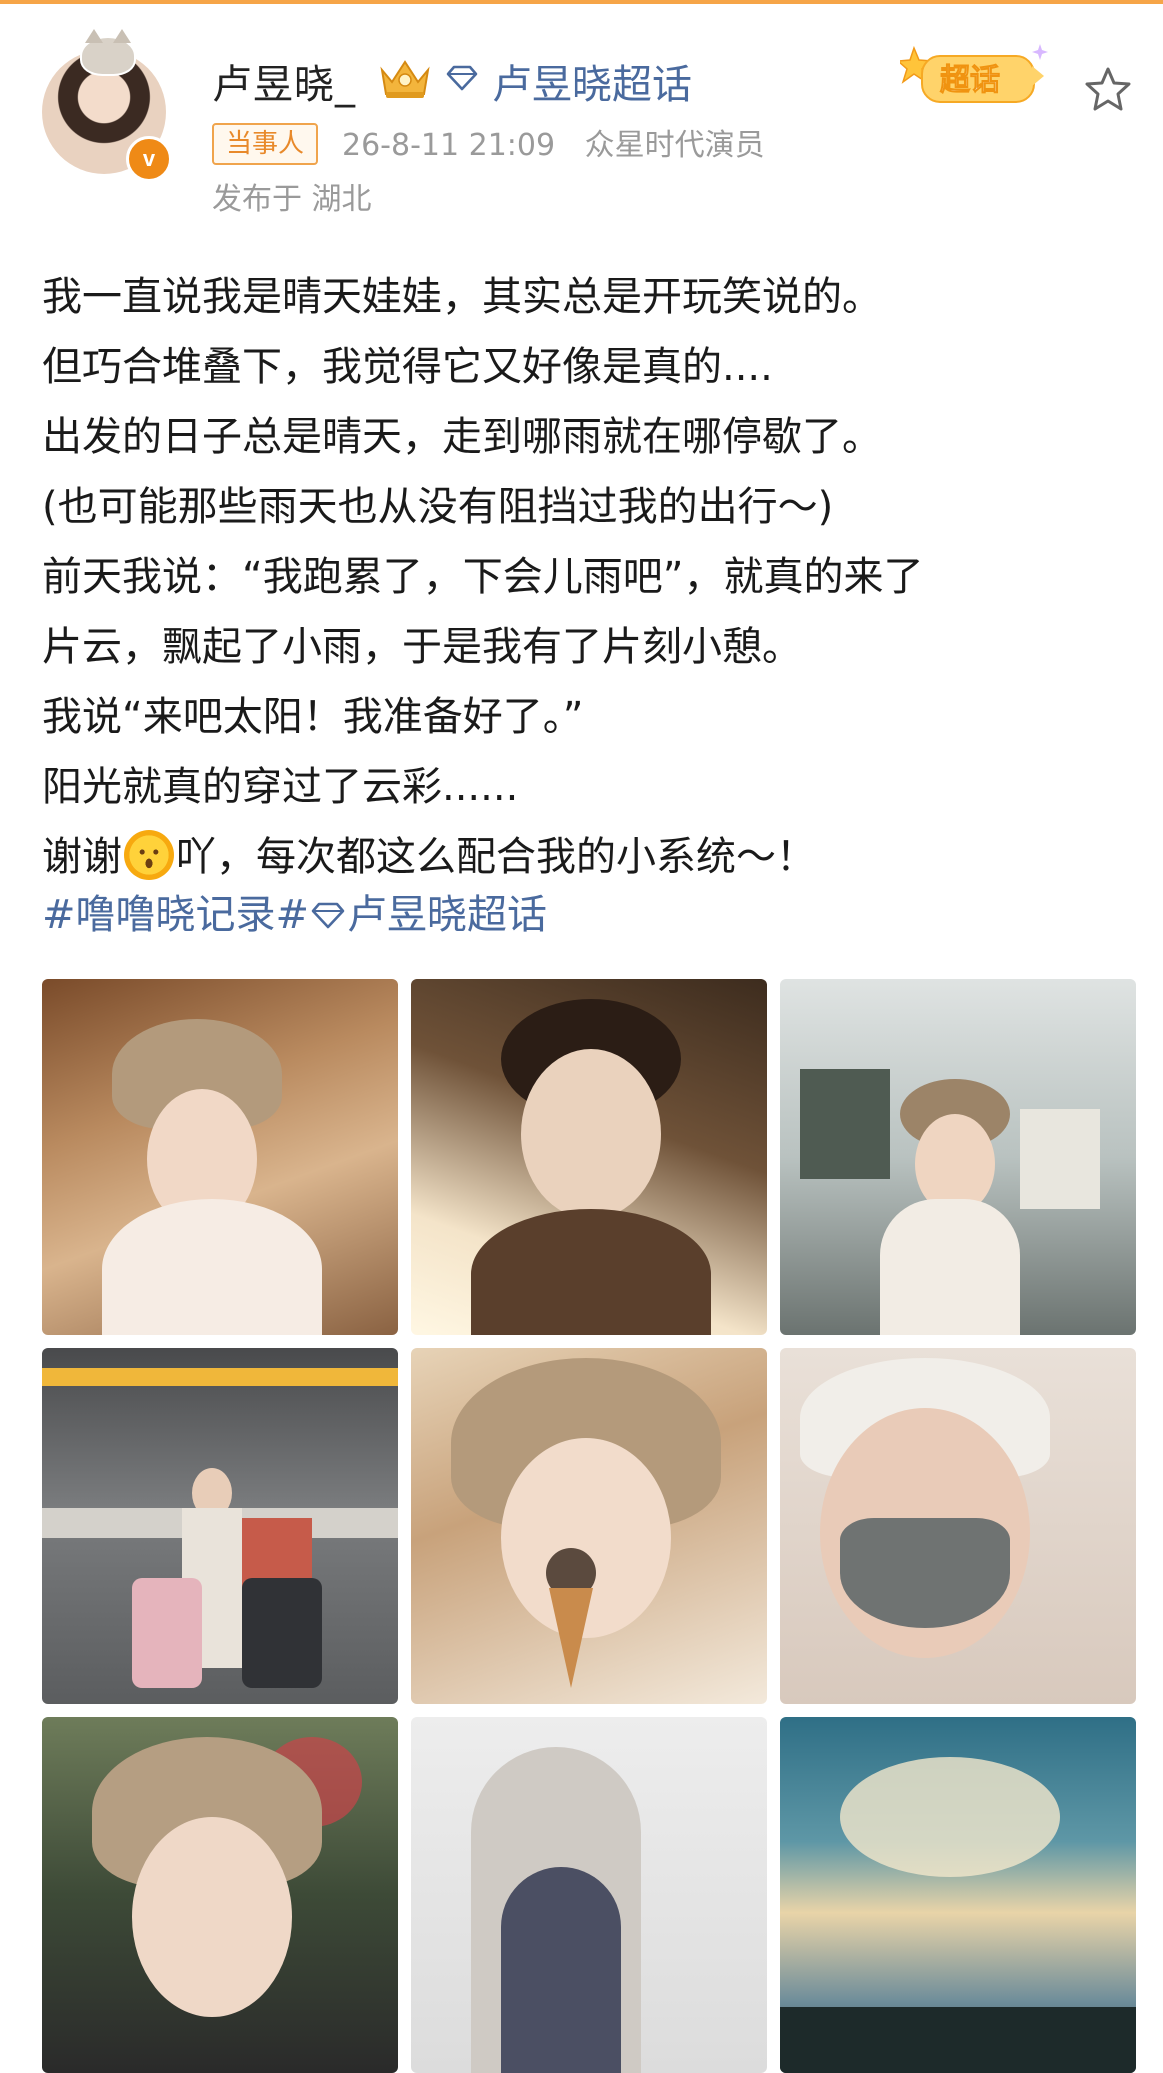 This screenshot has width=1163, height=2073. I want to click on post-line: (也可能那些雨天也从没有阻挡过我的出行～), so click(438, 507).